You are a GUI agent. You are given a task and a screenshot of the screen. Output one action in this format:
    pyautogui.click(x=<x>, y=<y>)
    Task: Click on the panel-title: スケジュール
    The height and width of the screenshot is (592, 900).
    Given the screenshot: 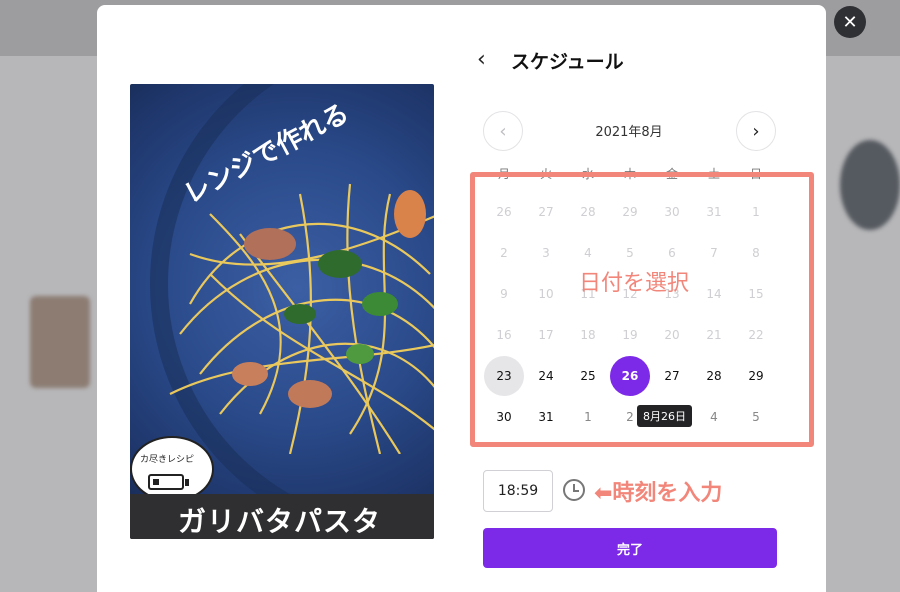 What is the action you would take?
    pyautogui.click(x=567, y=62)
    